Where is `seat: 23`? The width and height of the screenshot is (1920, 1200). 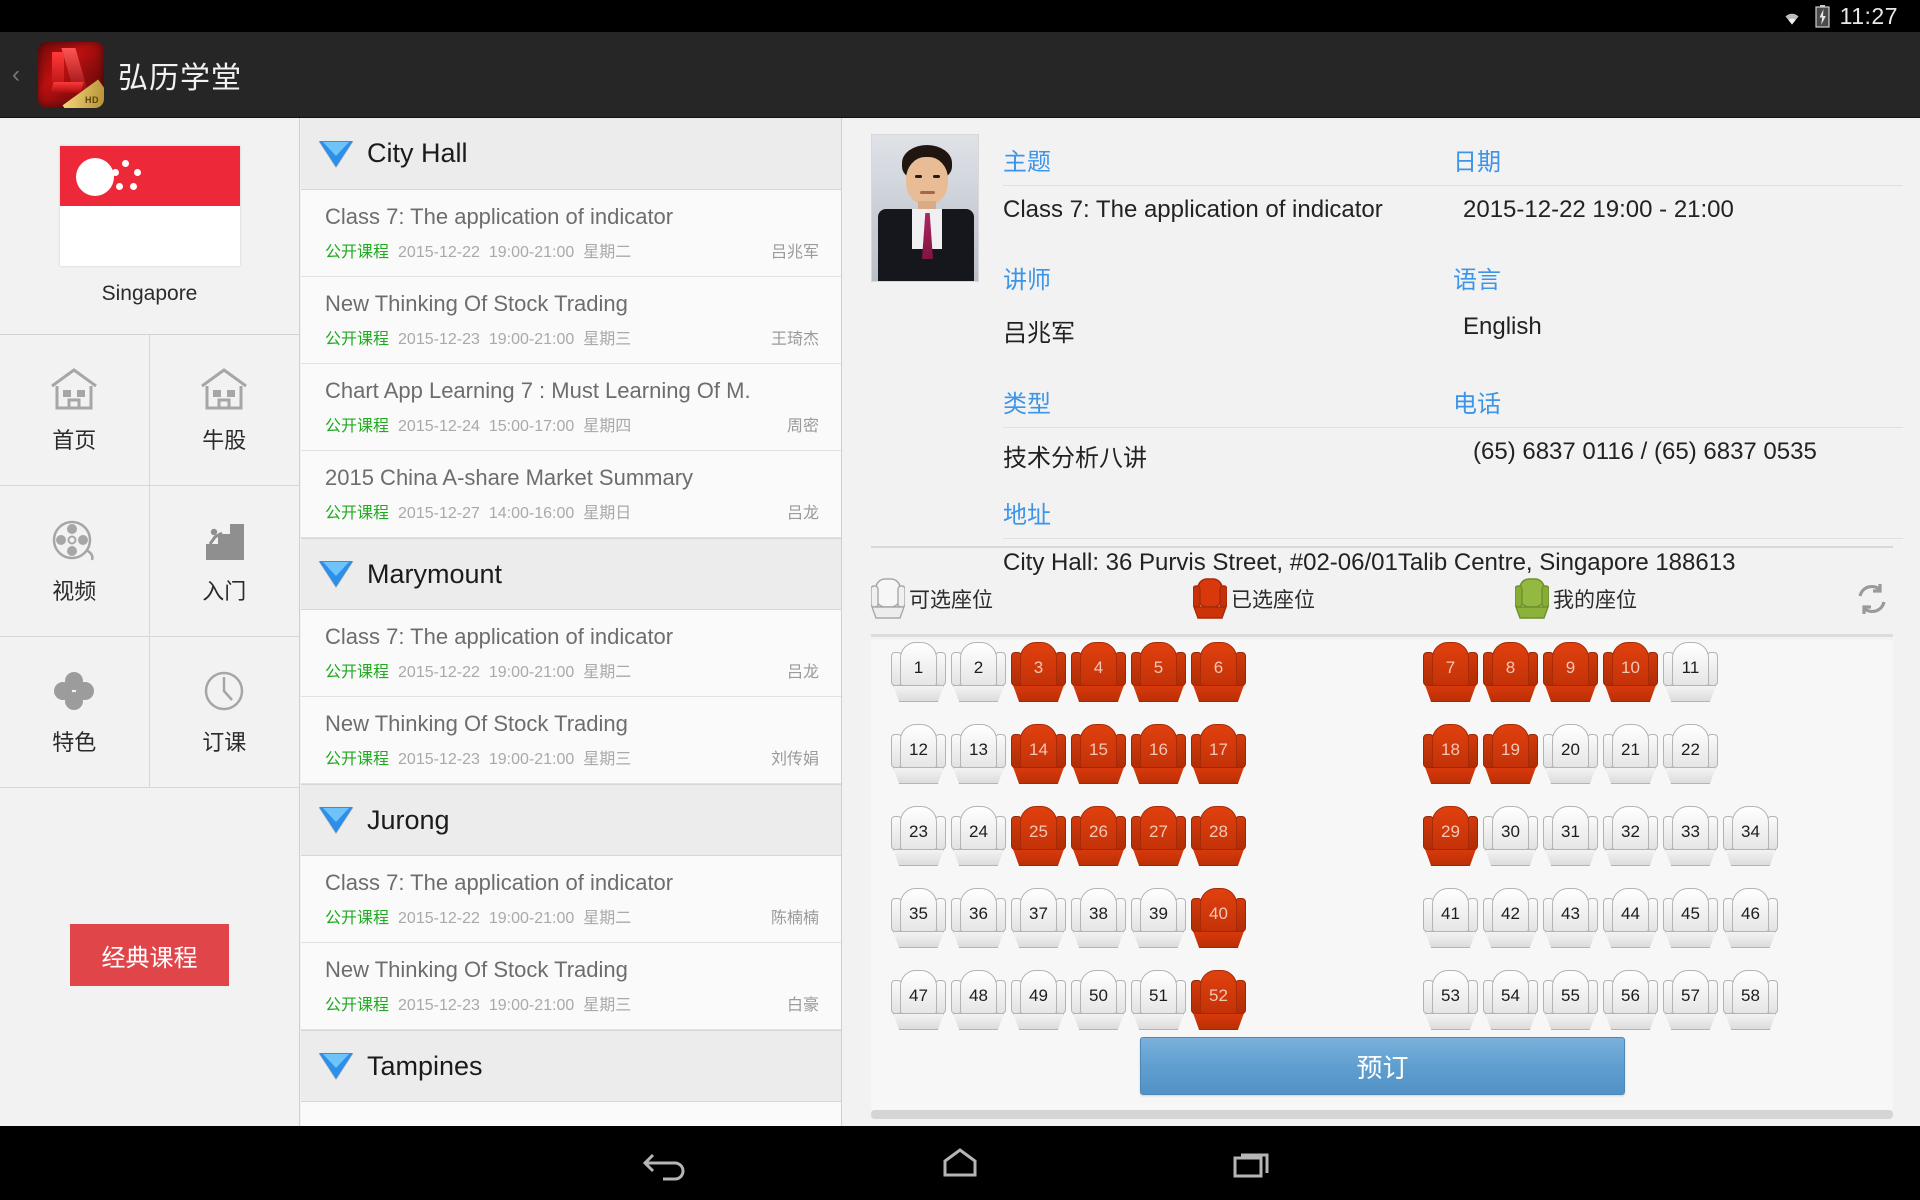 seat: 23 is located at coordinates (918, 841).